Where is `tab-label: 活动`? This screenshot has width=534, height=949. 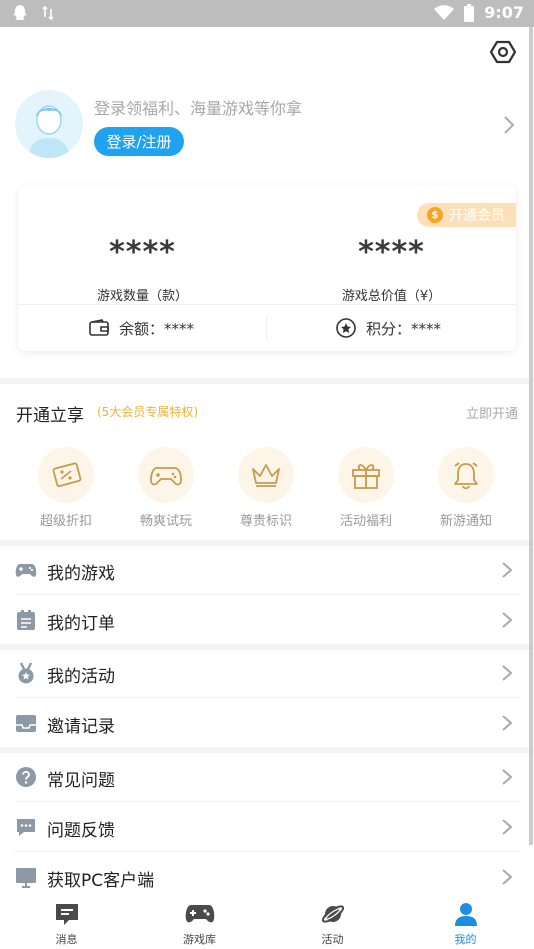
tab-label: 活动 is located at coordinates (332, 939).